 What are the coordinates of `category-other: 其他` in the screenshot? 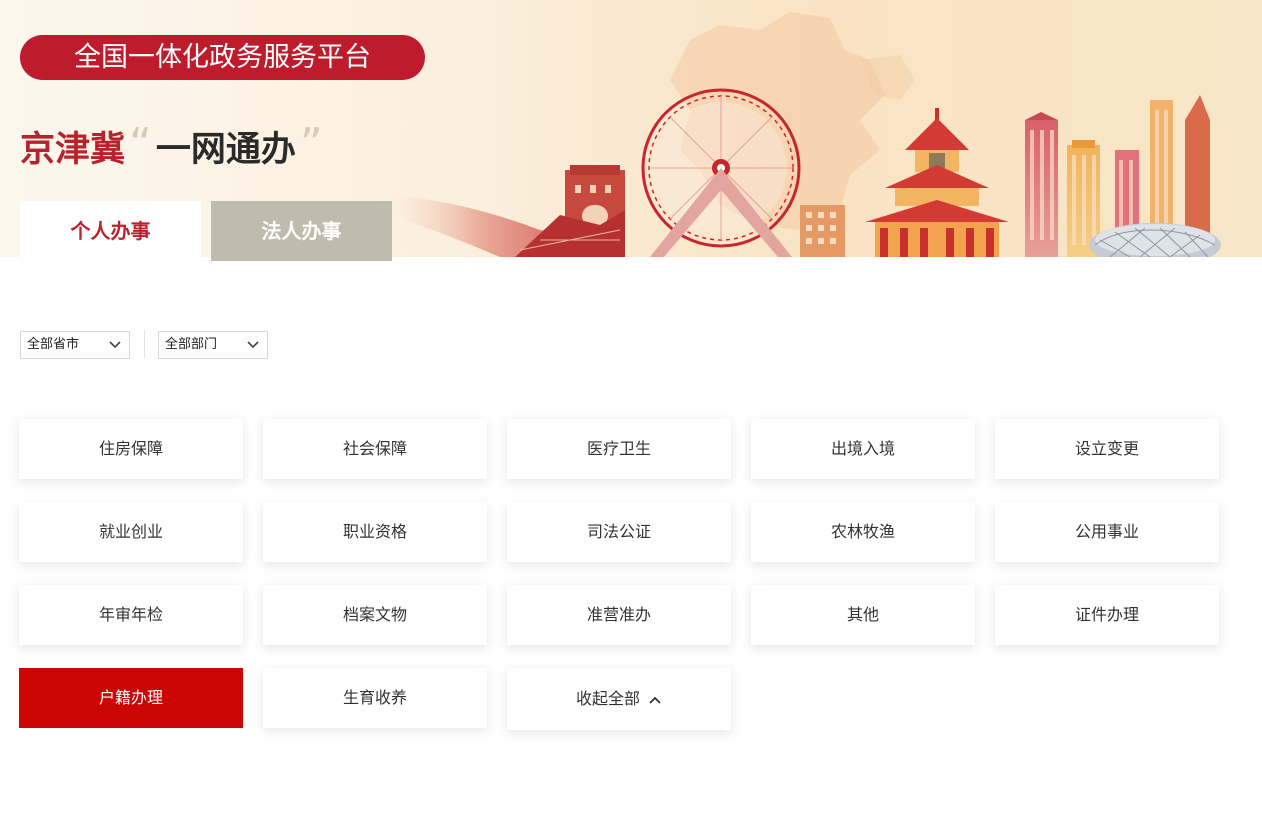 It's located at (863, 615).